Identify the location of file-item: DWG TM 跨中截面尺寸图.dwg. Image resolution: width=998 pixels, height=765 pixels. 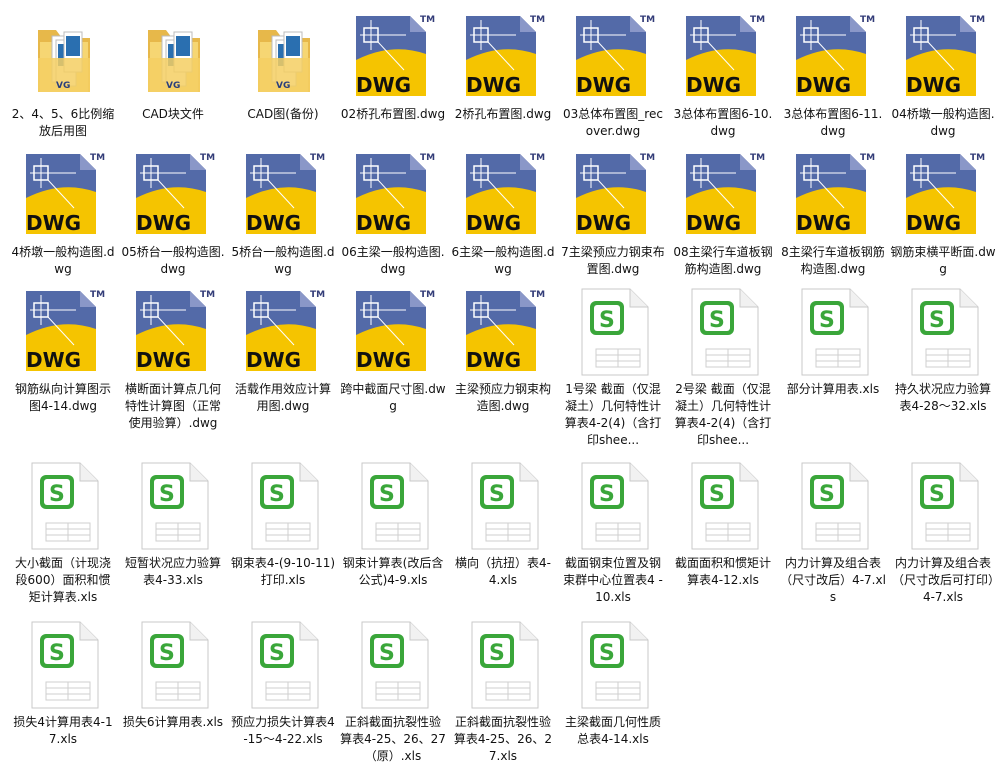
(393, 370).